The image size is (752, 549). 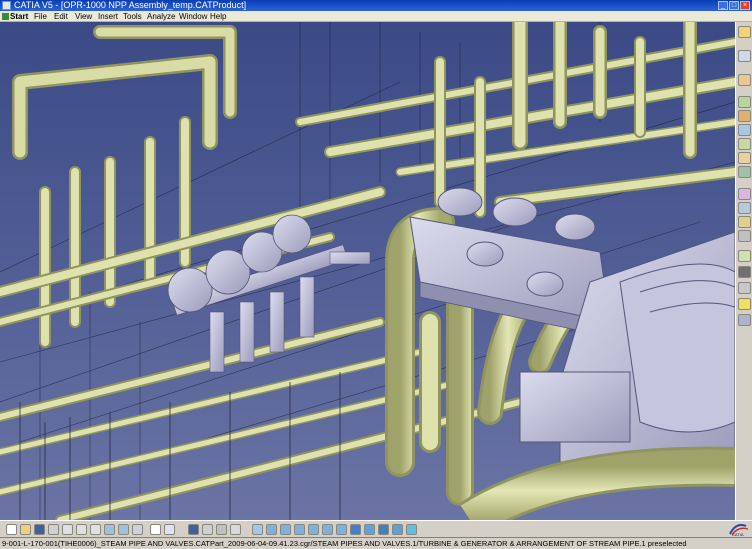 What do you see at coordinates (383, 529) in the screenshot?
I see `shading-icon` at bounding box center [383, 529].